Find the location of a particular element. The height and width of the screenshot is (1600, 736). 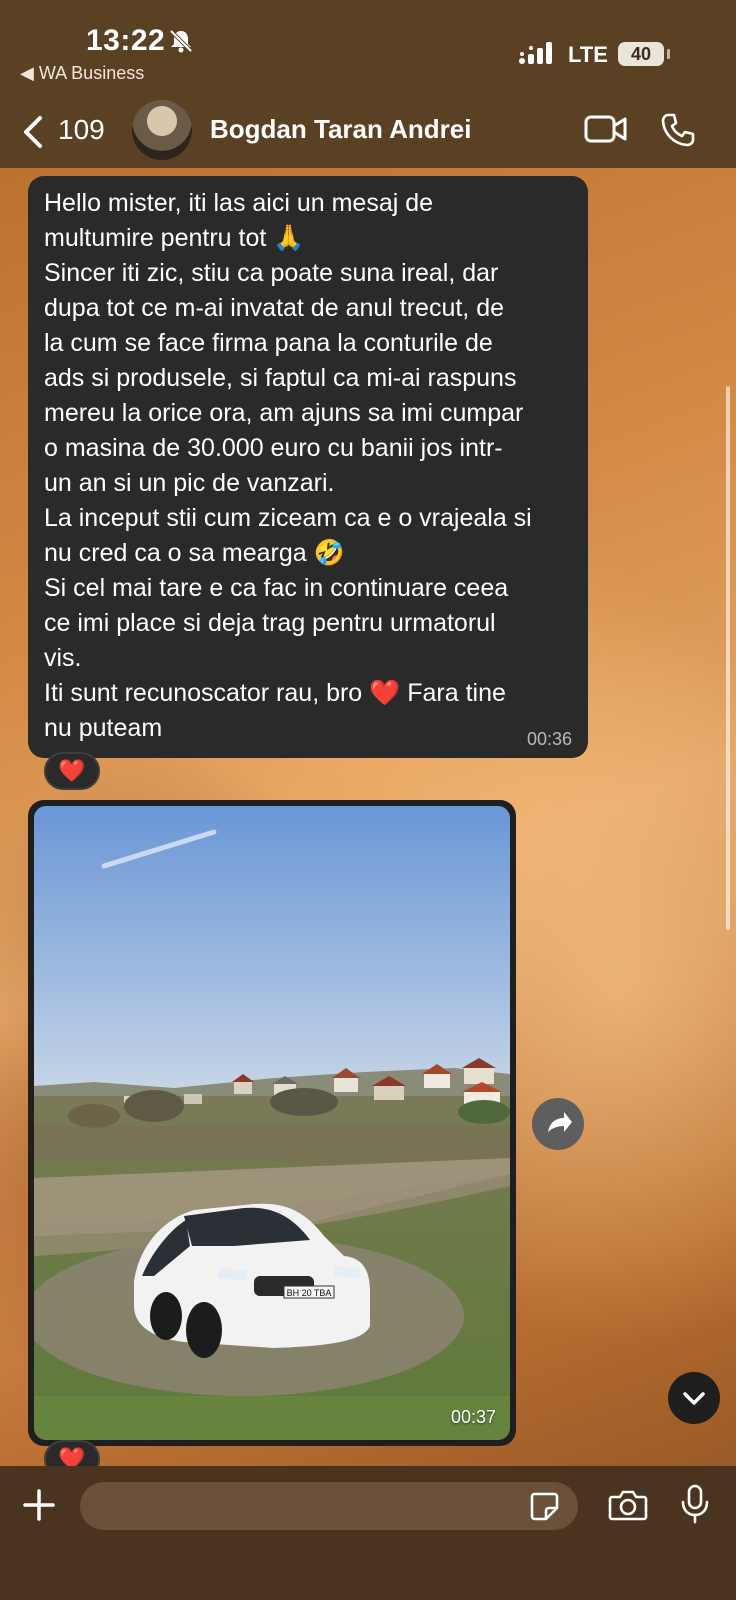

microphone-icon is located at coordinates (695, 1504).